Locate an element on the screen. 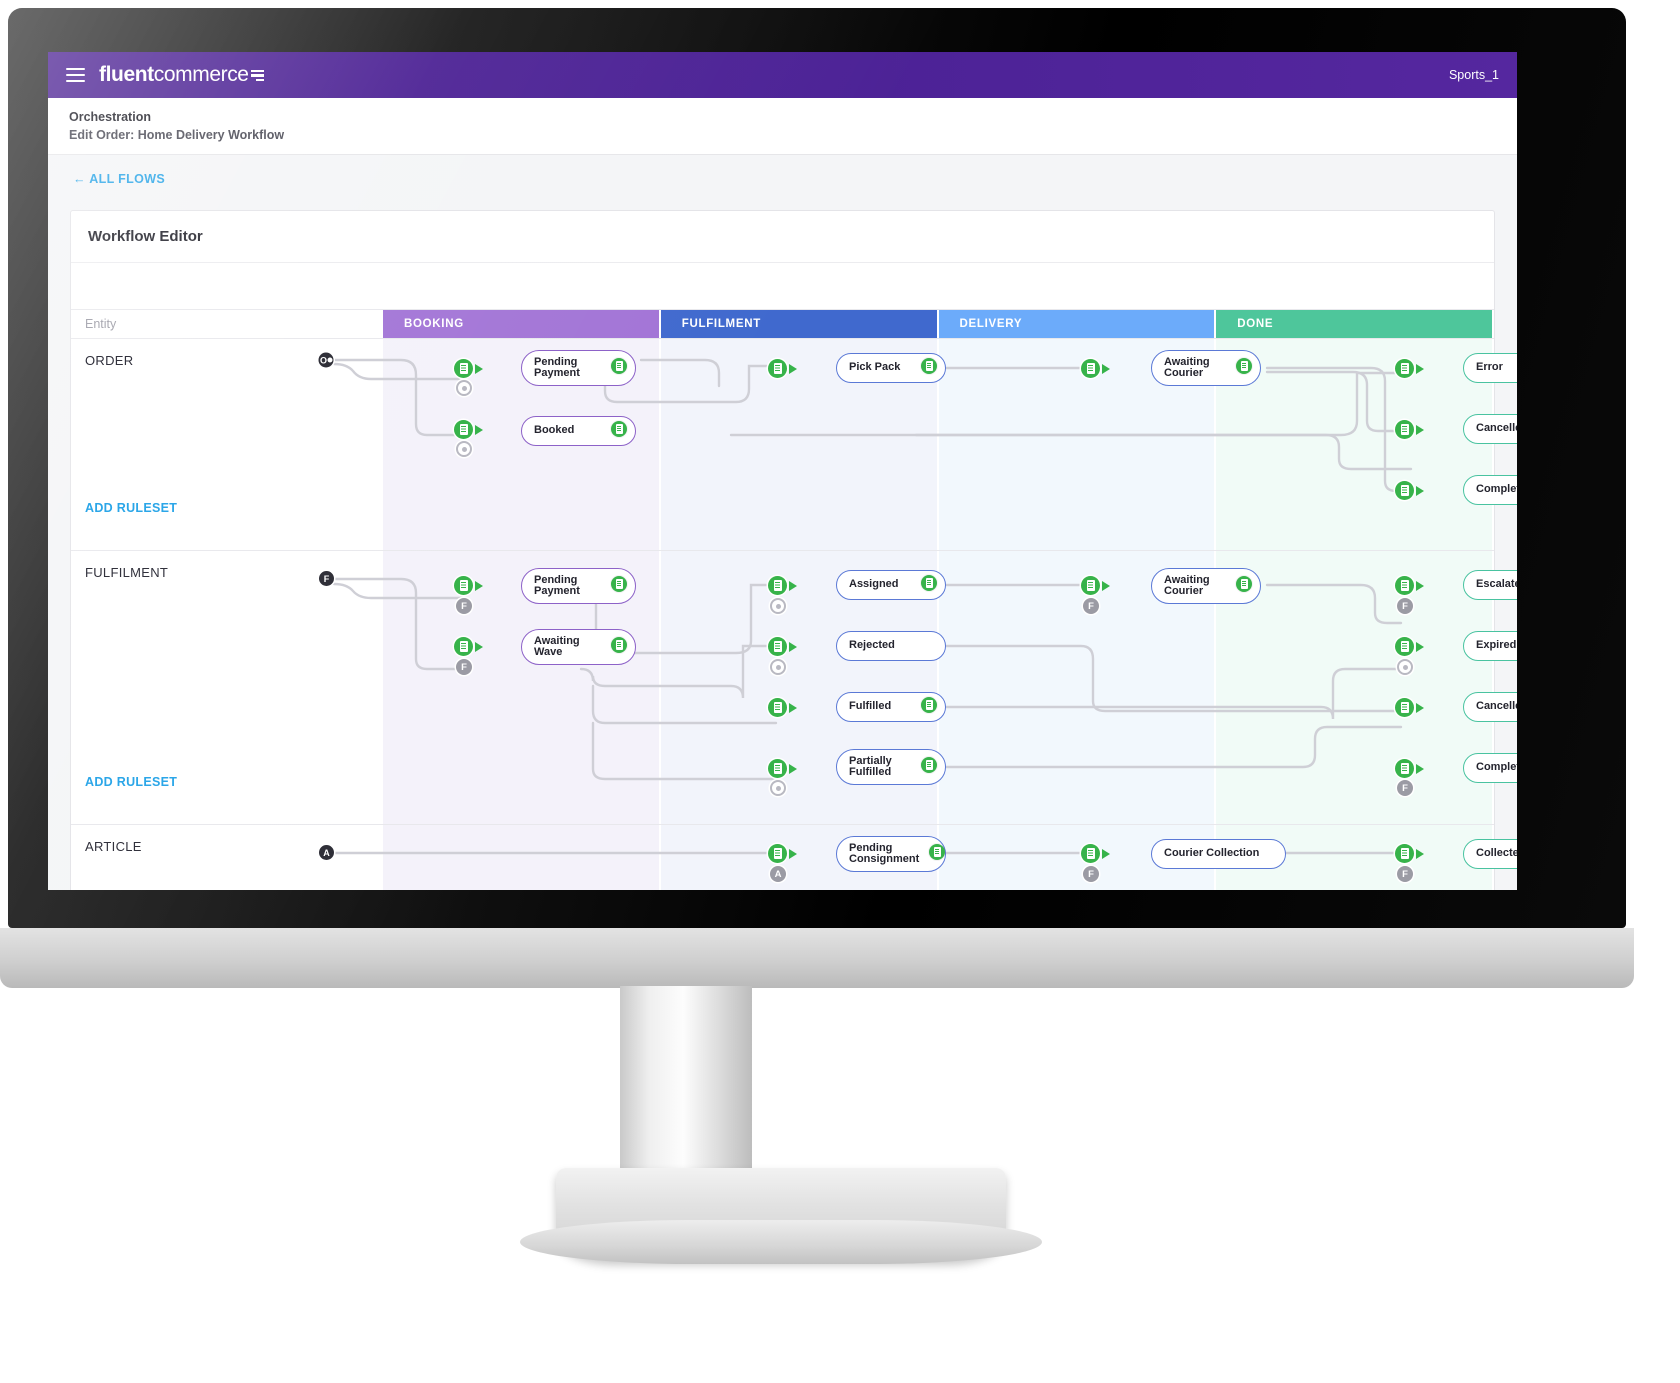 The image size is (1680, 1383). node-label: Assigned is located at coordinates (874, 584).